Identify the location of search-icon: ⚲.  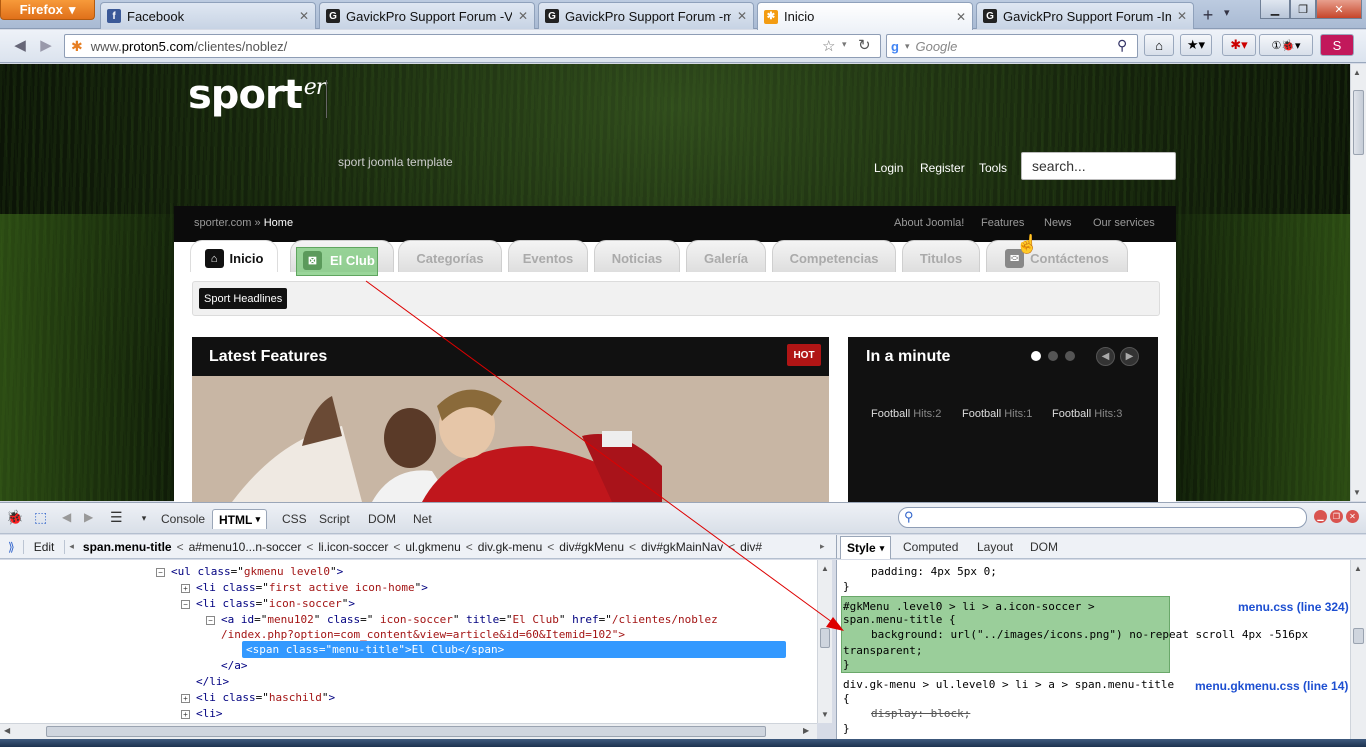
(1122, 45).